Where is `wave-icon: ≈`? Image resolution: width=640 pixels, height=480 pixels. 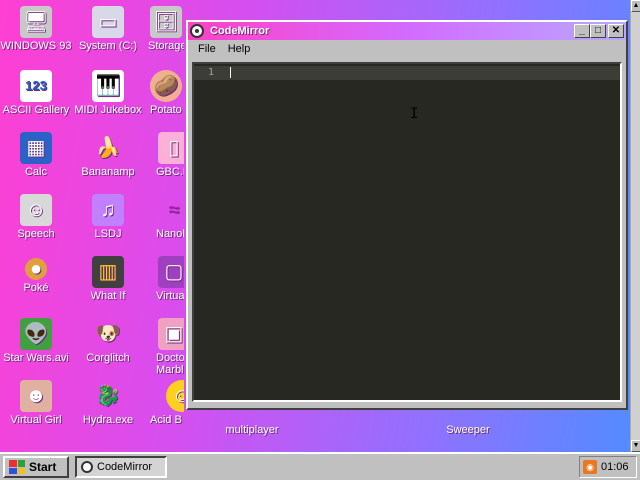 wave-icon: ≈ is located at coordinates (174, 210).